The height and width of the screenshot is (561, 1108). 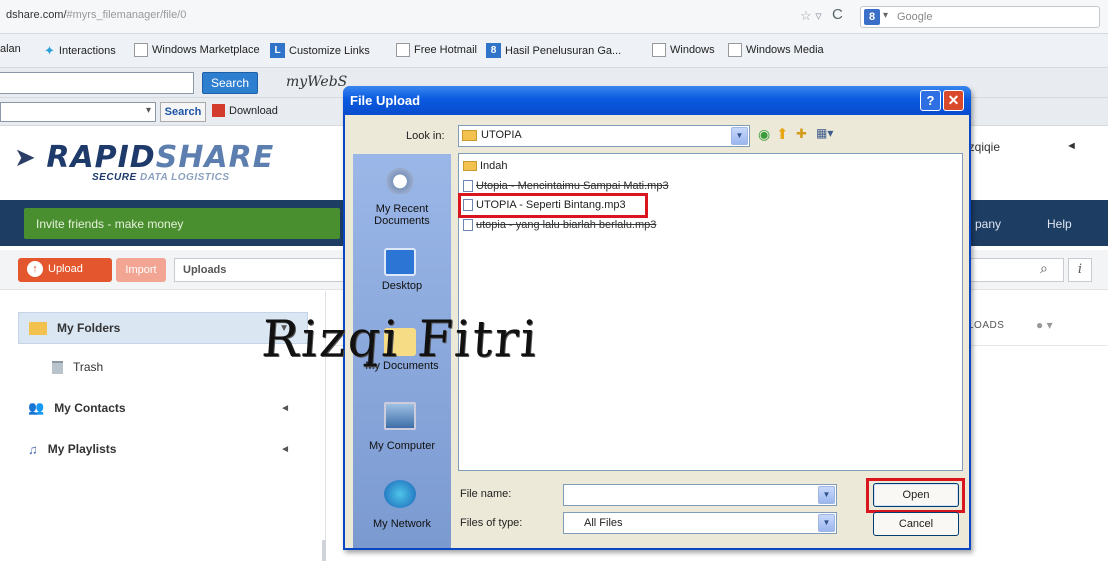 What do you see at coordinates (485, 166) in the screenshot?
I see `list-item: Indah` at bounding box center [485, 166].